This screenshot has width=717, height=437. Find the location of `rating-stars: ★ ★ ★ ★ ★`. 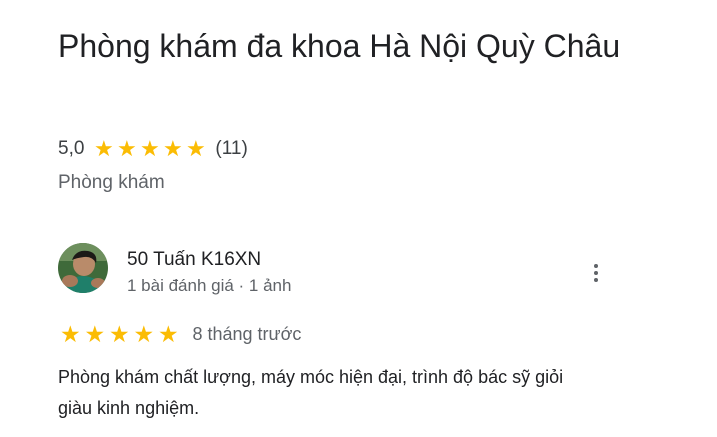

rating-stars: ★ ★ ★ ★ ★ is located at coordinates (149, 149).